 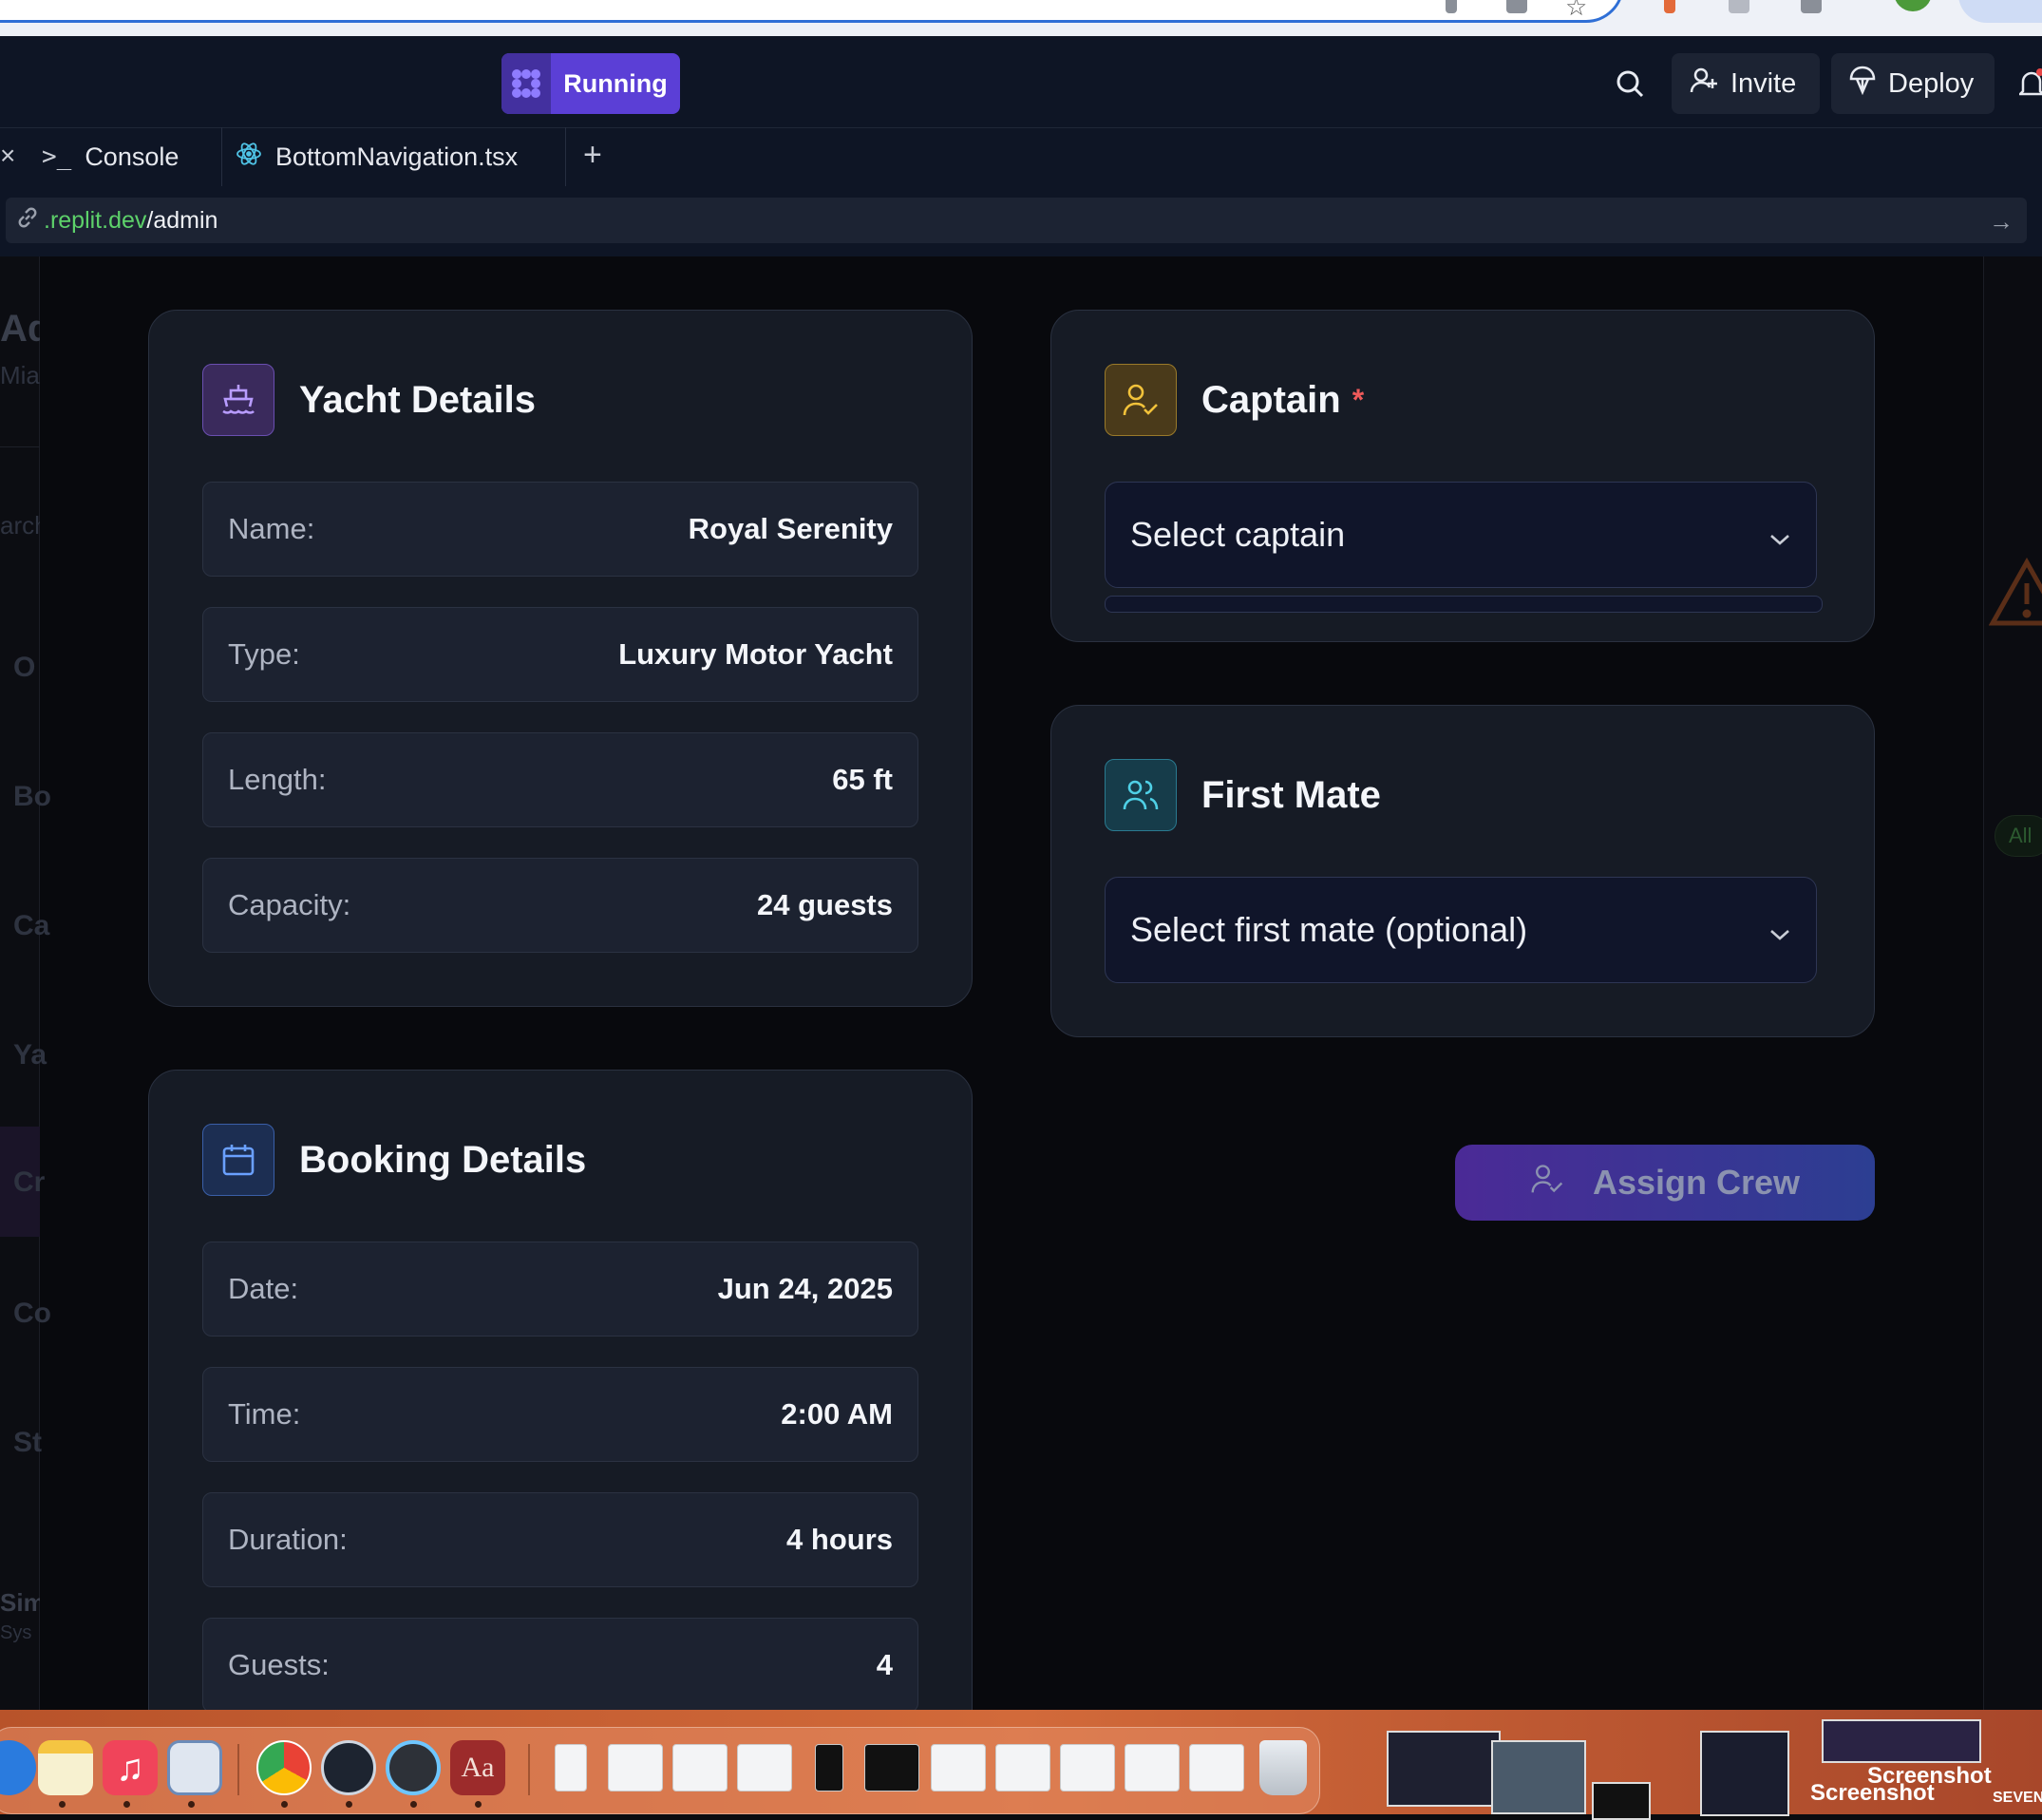 I want to click on right-panel-edge, so click(x=2012, y=983).